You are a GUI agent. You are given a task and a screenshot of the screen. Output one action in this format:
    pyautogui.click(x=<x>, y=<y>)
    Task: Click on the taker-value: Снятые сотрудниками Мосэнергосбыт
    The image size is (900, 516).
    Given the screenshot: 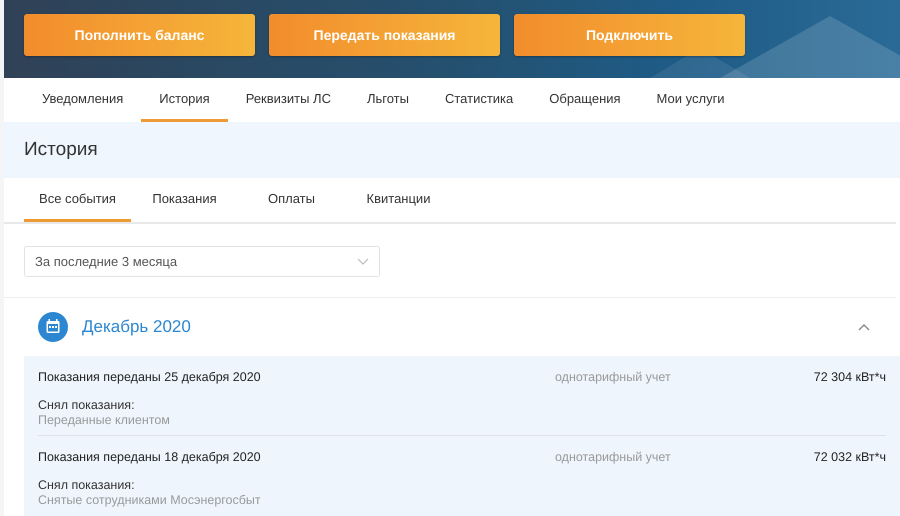 What is the action you would take?
    pyautogui.click(x=150, y=500)
    